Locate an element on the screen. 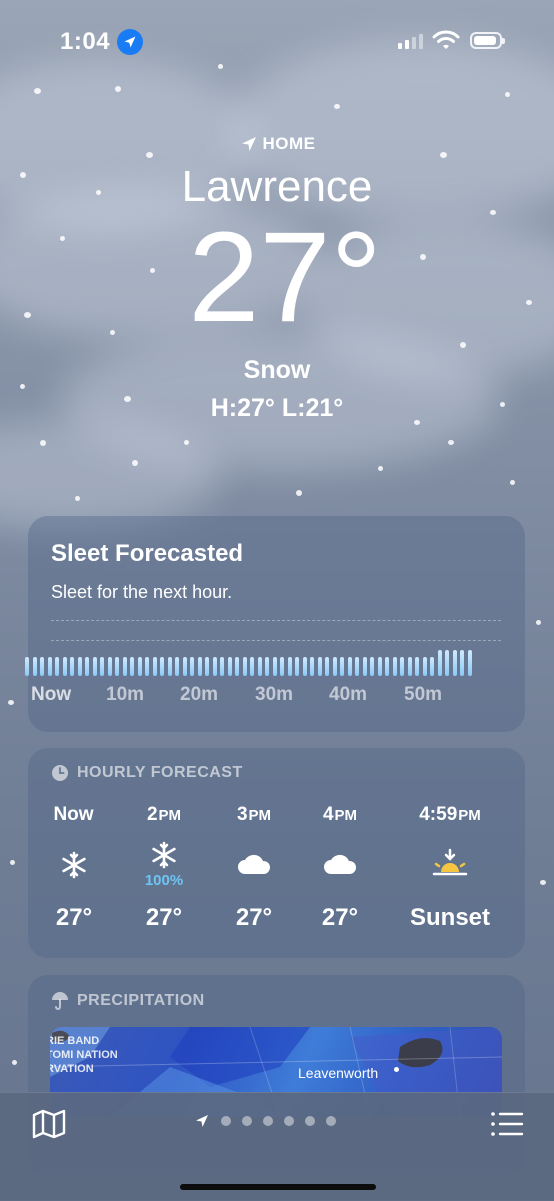 The height and width of the screenshot is (1201, 554). current-temperature: 27° is located at coordinates (285, 277).